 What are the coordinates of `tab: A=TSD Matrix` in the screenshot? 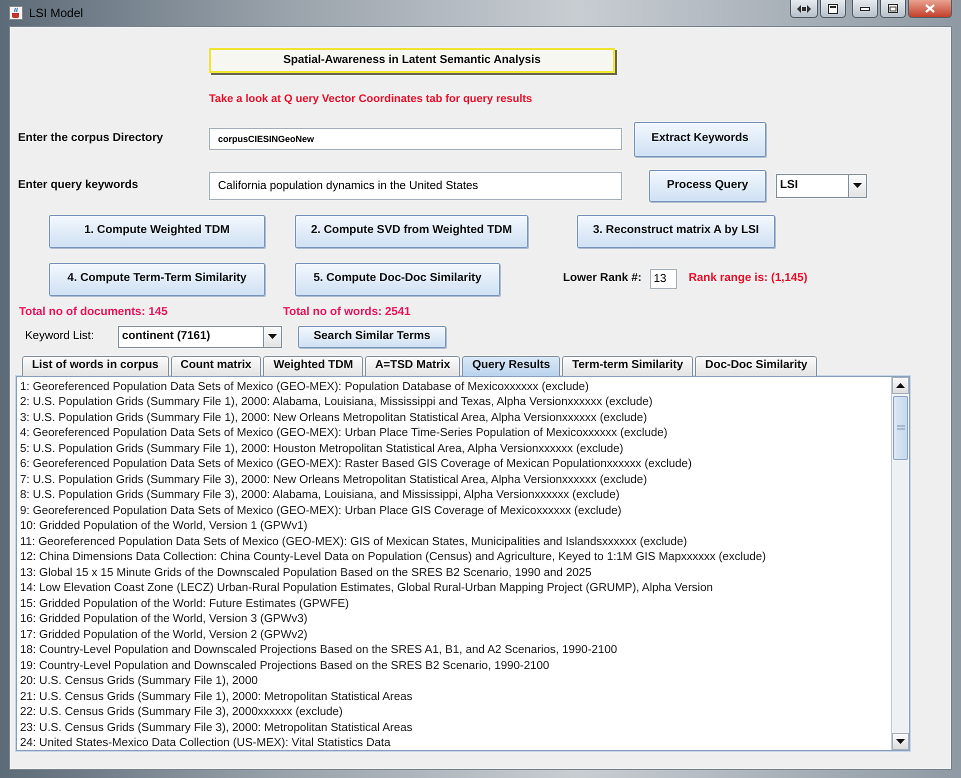 It's located at (412, 366).